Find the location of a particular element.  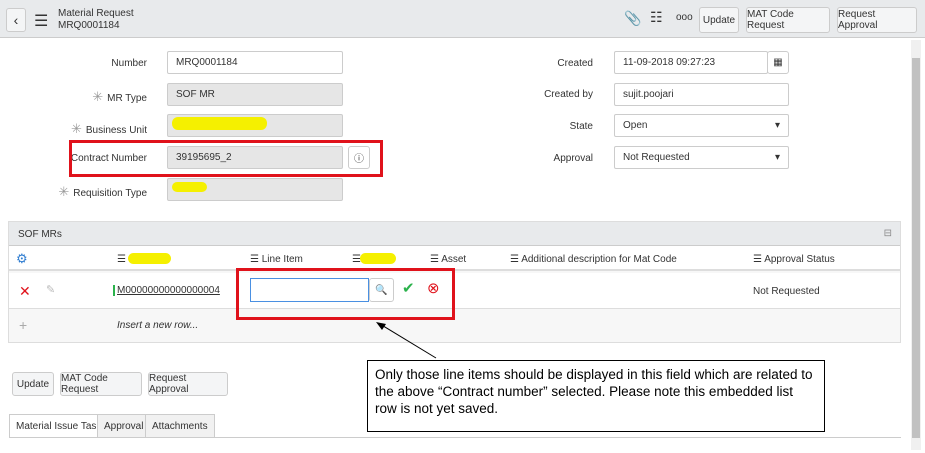

mr-type-label: ✳ MR Type is located at coordinates (119, 96).